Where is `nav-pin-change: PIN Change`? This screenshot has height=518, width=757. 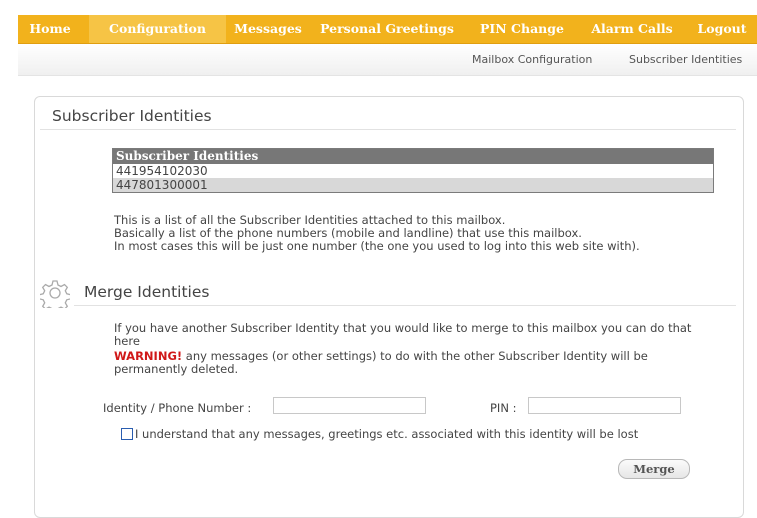
nav-pin-change: PIN Change is located at coordinates (522, 29).